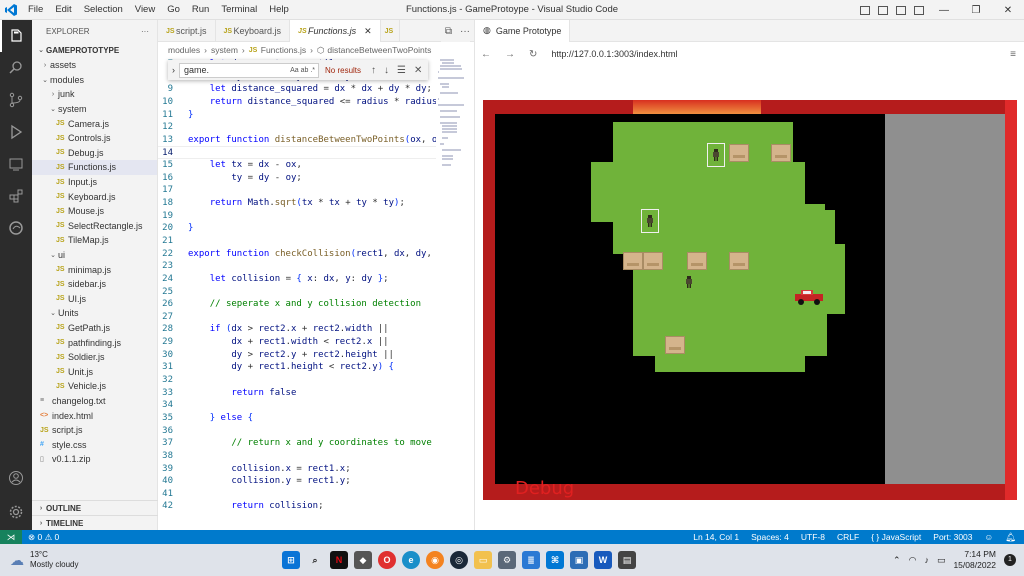 This screenshot has height=576, width=1024. What do you see at coordinates (94, 123) in the screenshot?
I see `tree-file: JS Camera.js` at bounding box center [94, 123].